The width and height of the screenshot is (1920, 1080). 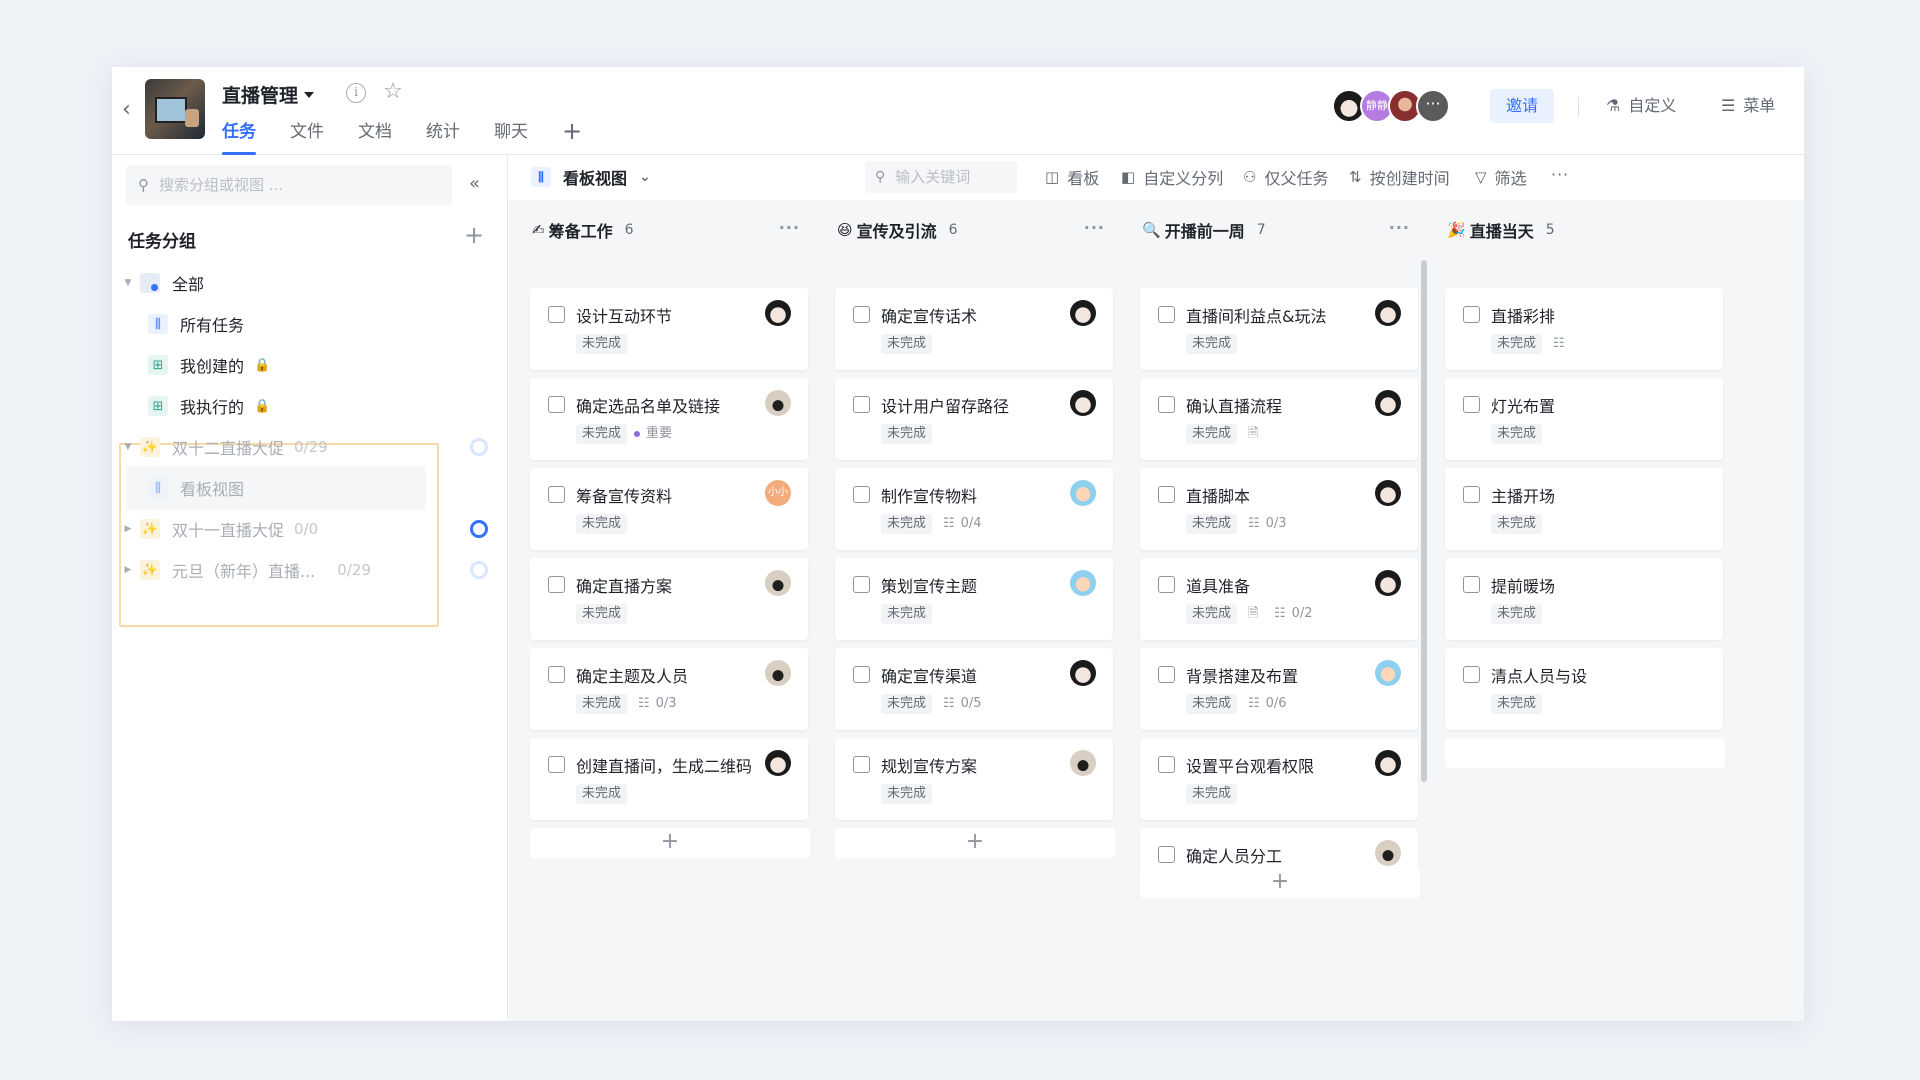 I want to click on sidebar-item-kanban-view: ⫼ 看板视图, so click(x=276, y=488).